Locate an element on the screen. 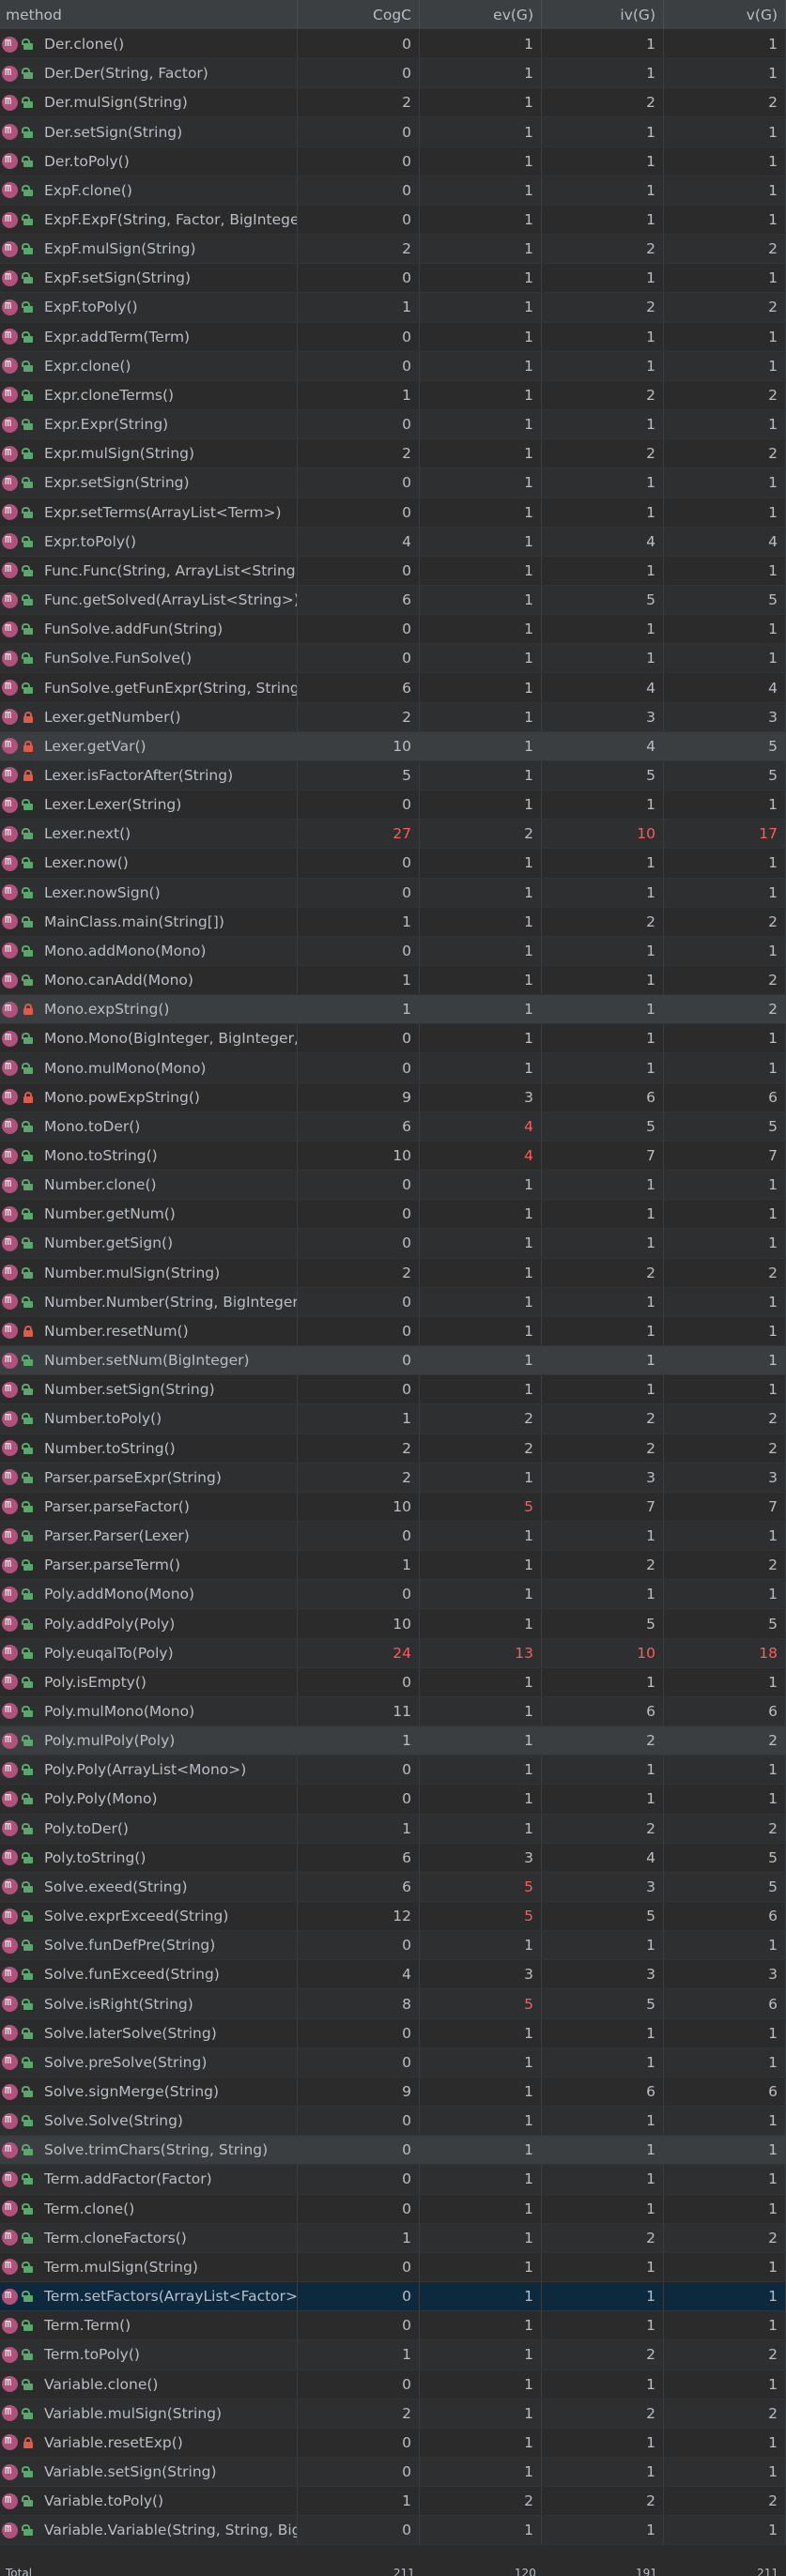 The width and height of the screenshot is (786, 2576). table-row: FunSolve.addFun(String)0111 is located at coordinates (393, 630).